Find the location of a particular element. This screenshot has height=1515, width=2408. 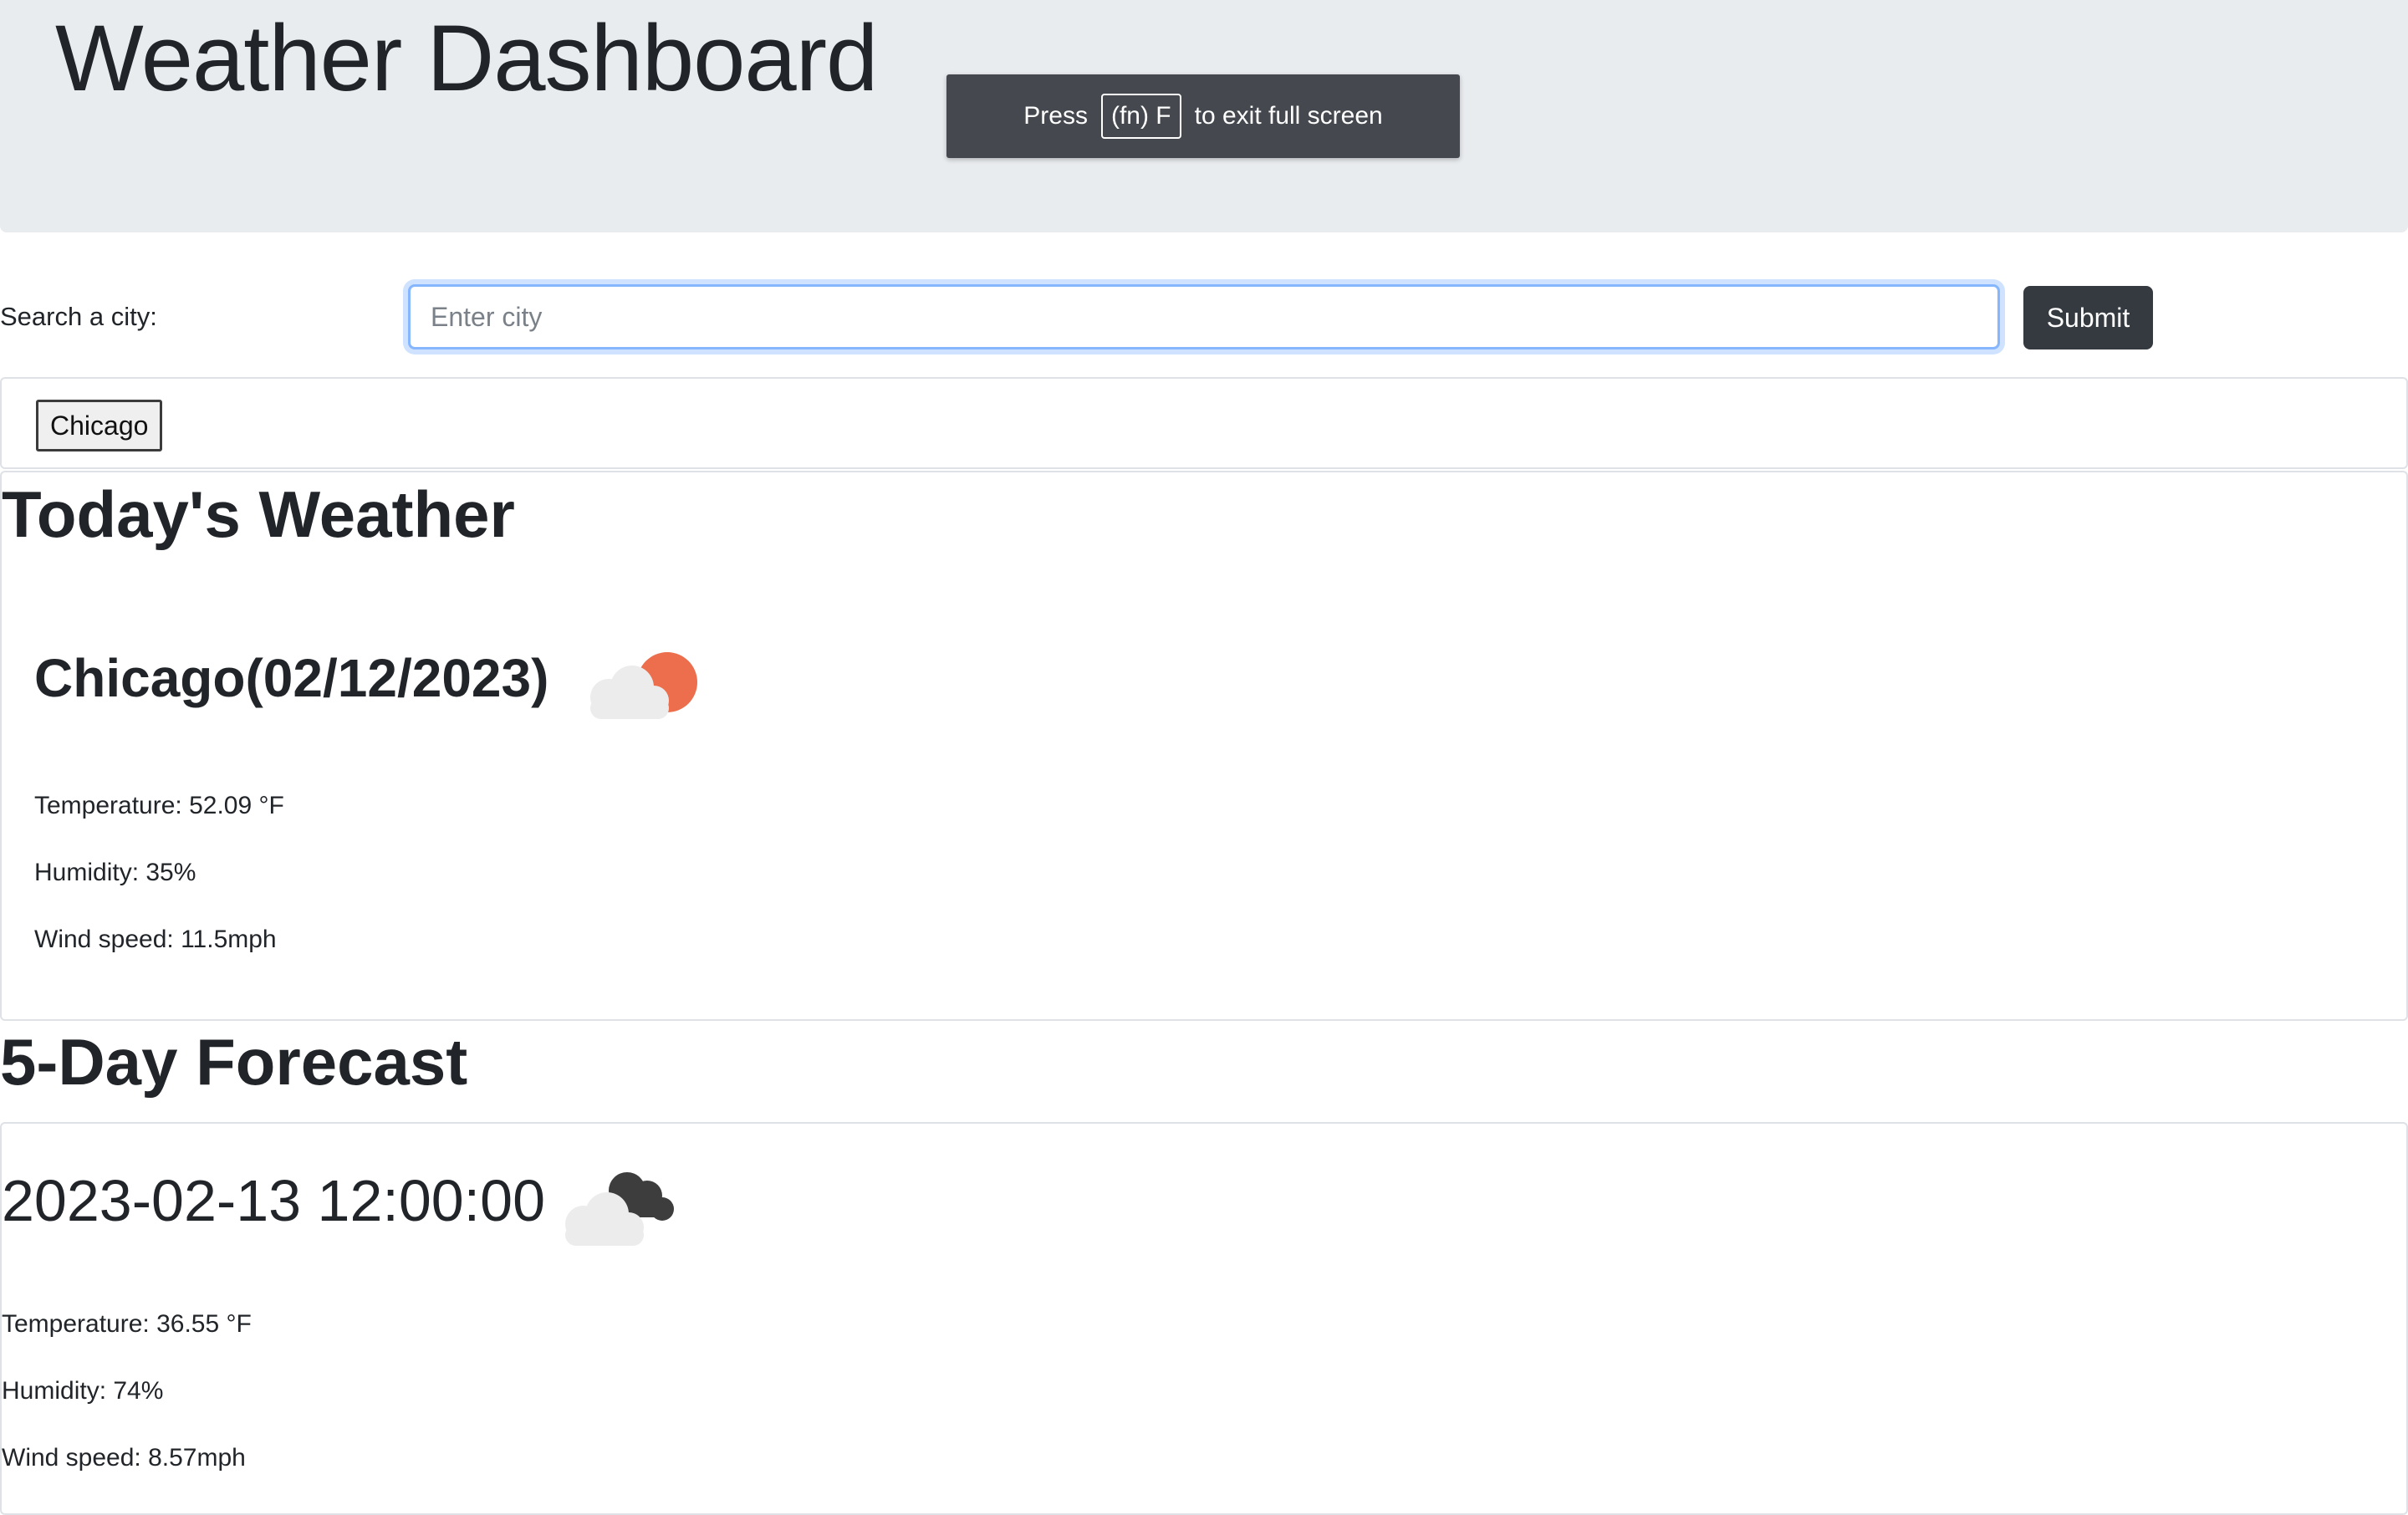

fullscreen-exit-notice: Press (fn) F to exit full screen is located at coordinates (1203, 116).